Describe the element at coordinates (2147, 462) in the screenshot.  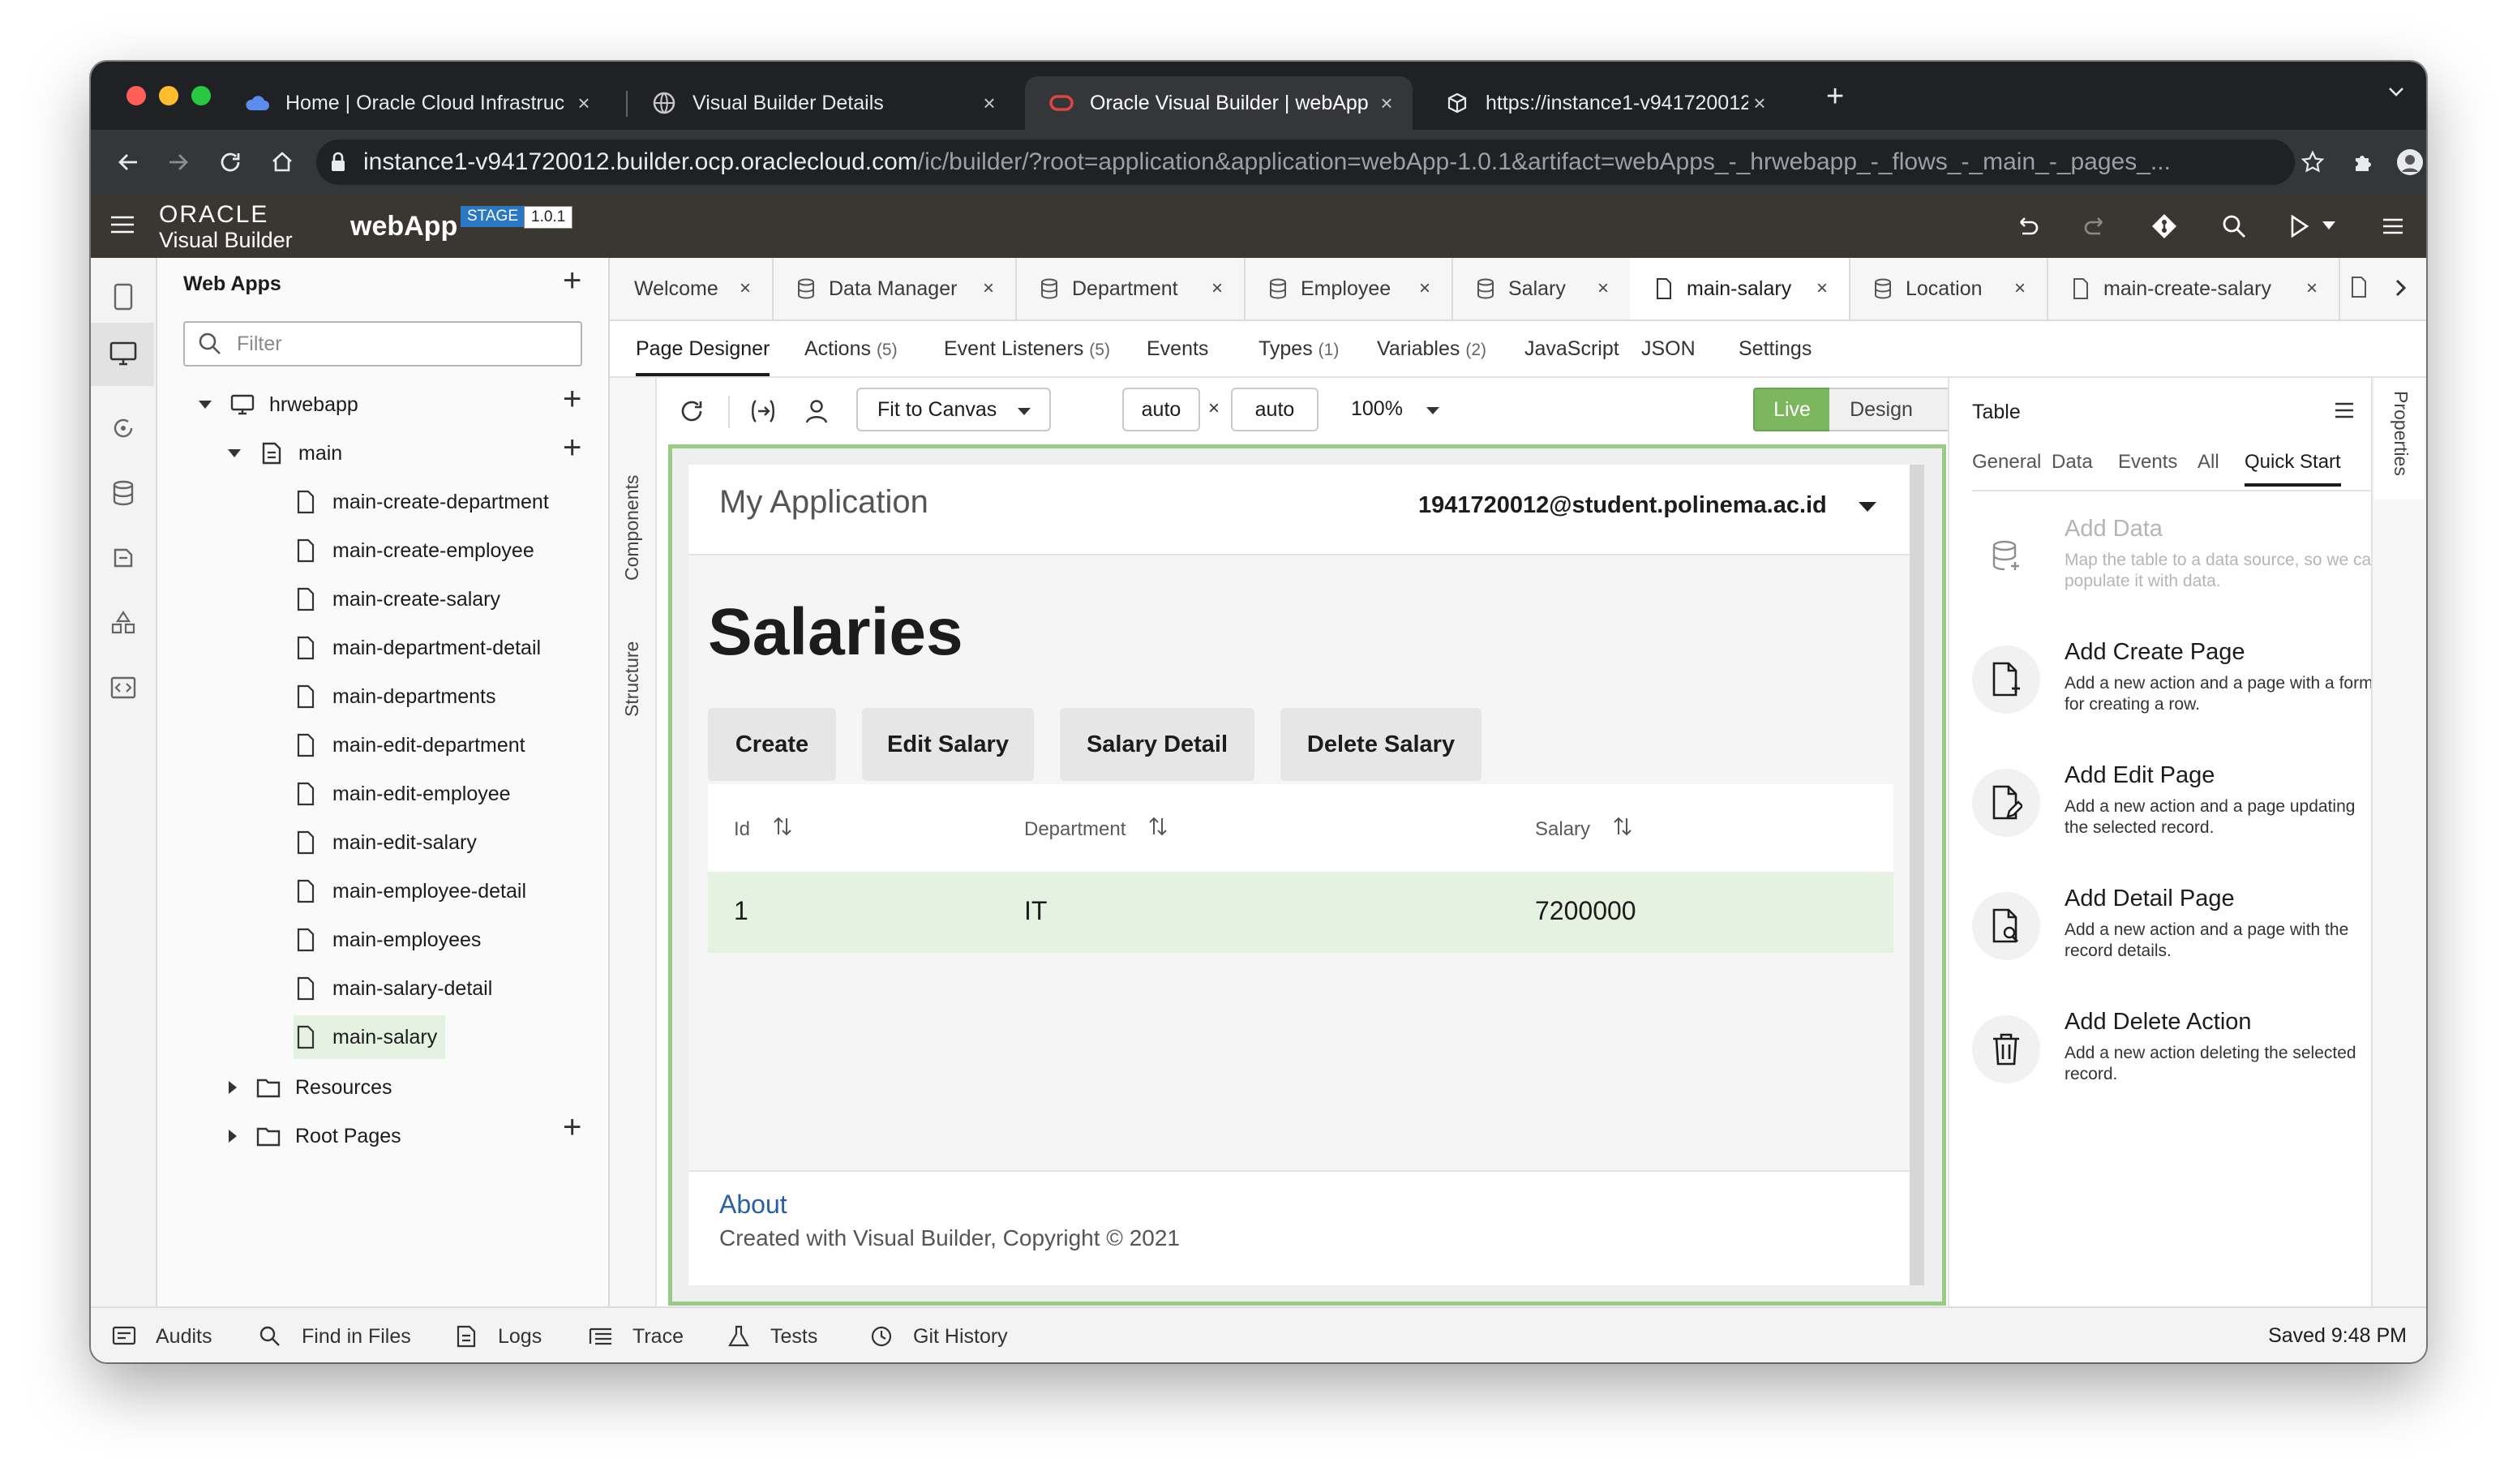
I see `prop-tab-events: Events` at that location.